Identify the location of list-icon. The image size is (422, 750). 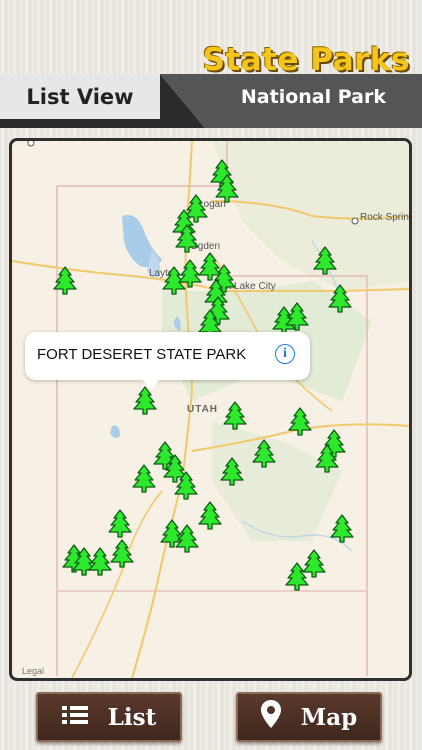
(74, 717).